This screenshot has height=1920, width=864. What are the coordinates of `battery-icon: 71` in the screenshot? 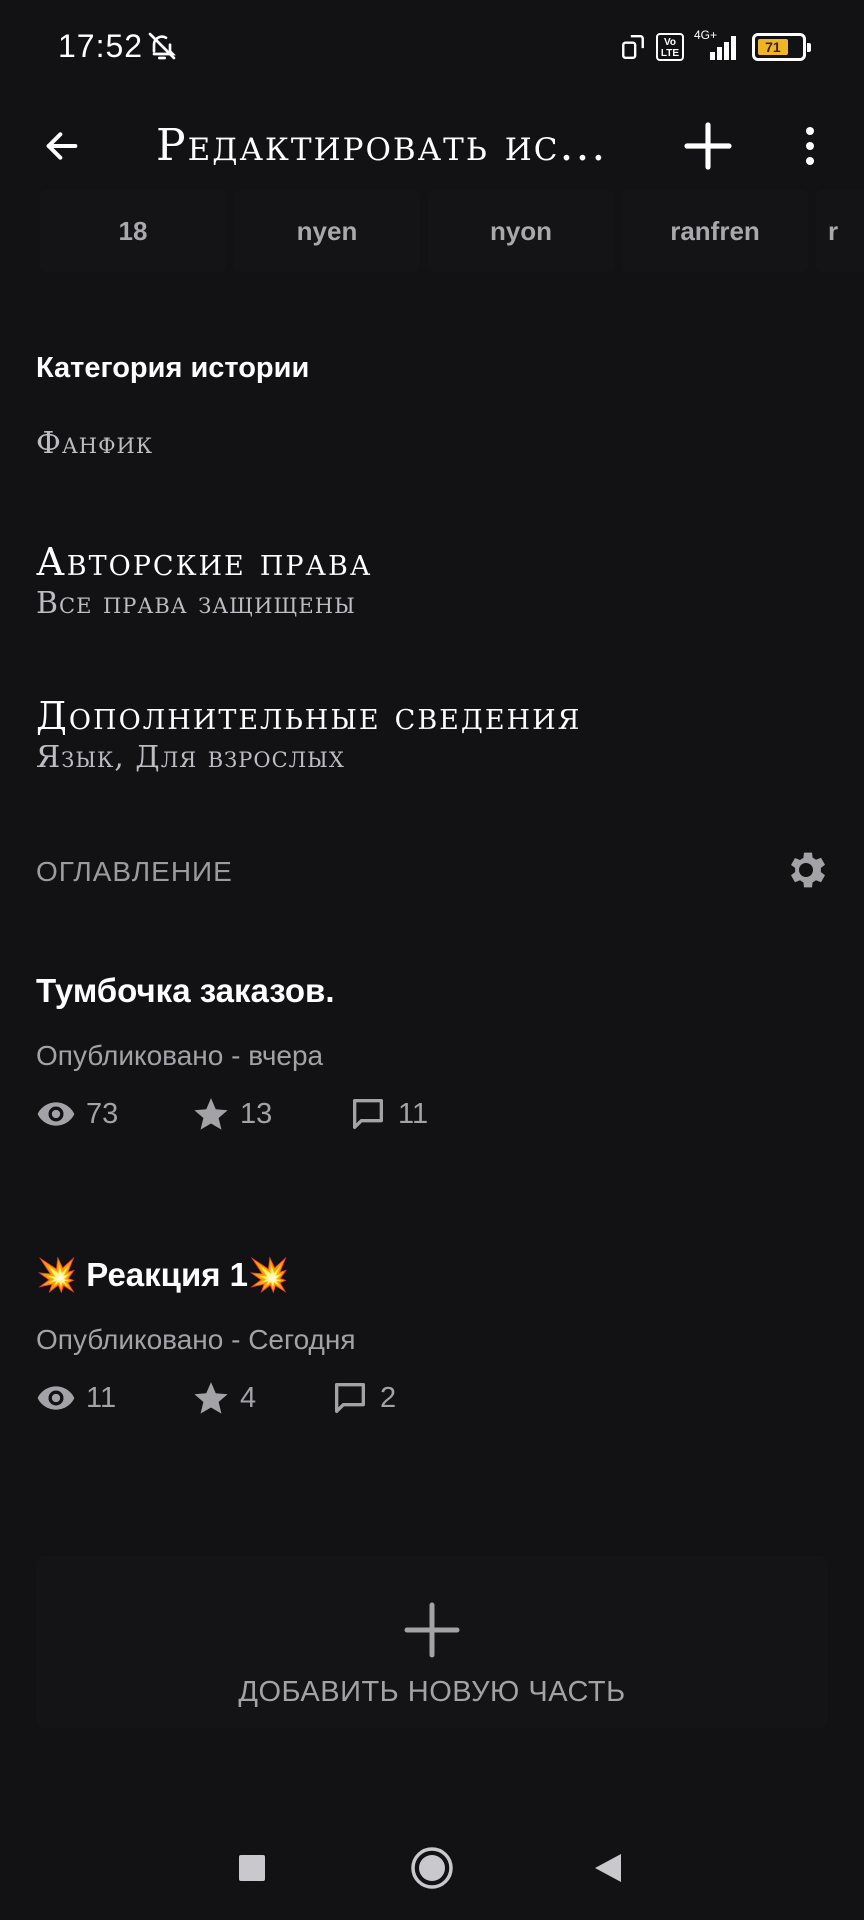 It's located at (781, 47).